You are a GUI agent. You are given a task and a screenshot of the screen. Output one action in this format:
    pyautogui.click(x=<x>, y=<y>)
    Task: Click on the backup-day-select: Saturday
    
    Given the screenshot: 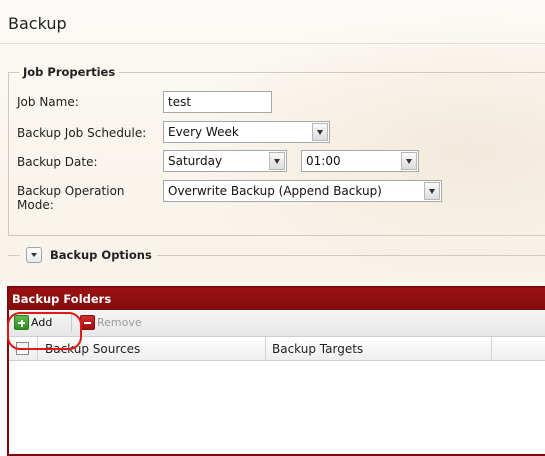 What is the action you would take?
    pyautogui.click(x=225, y=161)
    